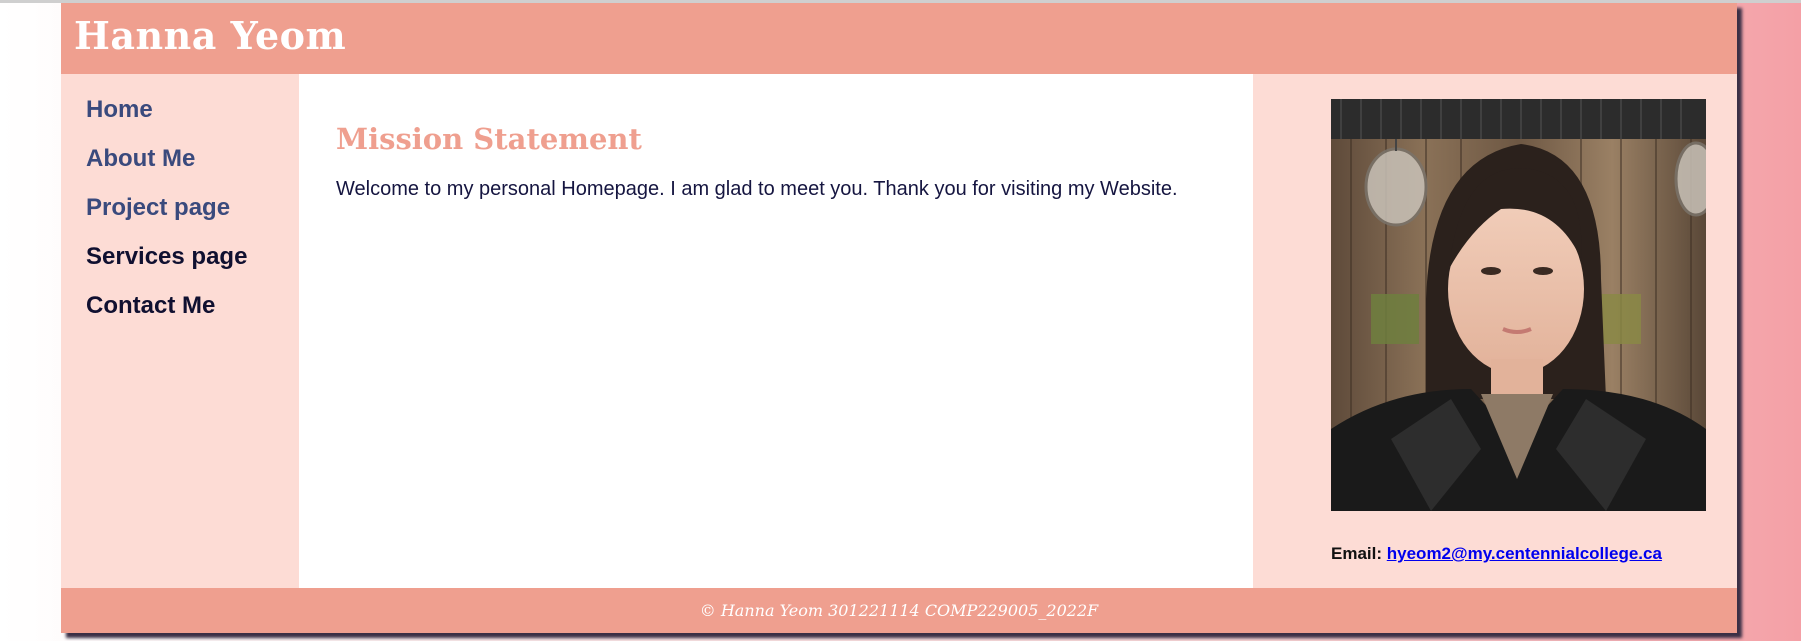 Image resolution: width=1801 pixels, height=641 pixels. Describe the element at coordinates (119, 110) in the screenshot. I see `nav-link-home: Home` at that location.